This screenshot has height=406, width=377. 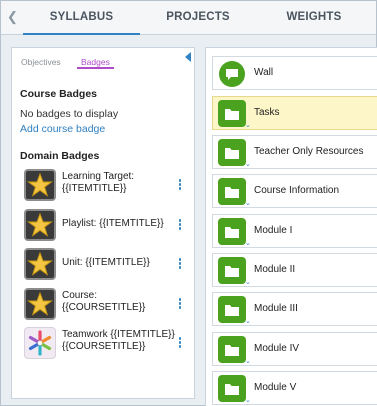 What do you see at coordinates (294, 113) in the screenshot?
I see `list-item-tasks: ⌄ Tasks` at bounding box center [294, 113].